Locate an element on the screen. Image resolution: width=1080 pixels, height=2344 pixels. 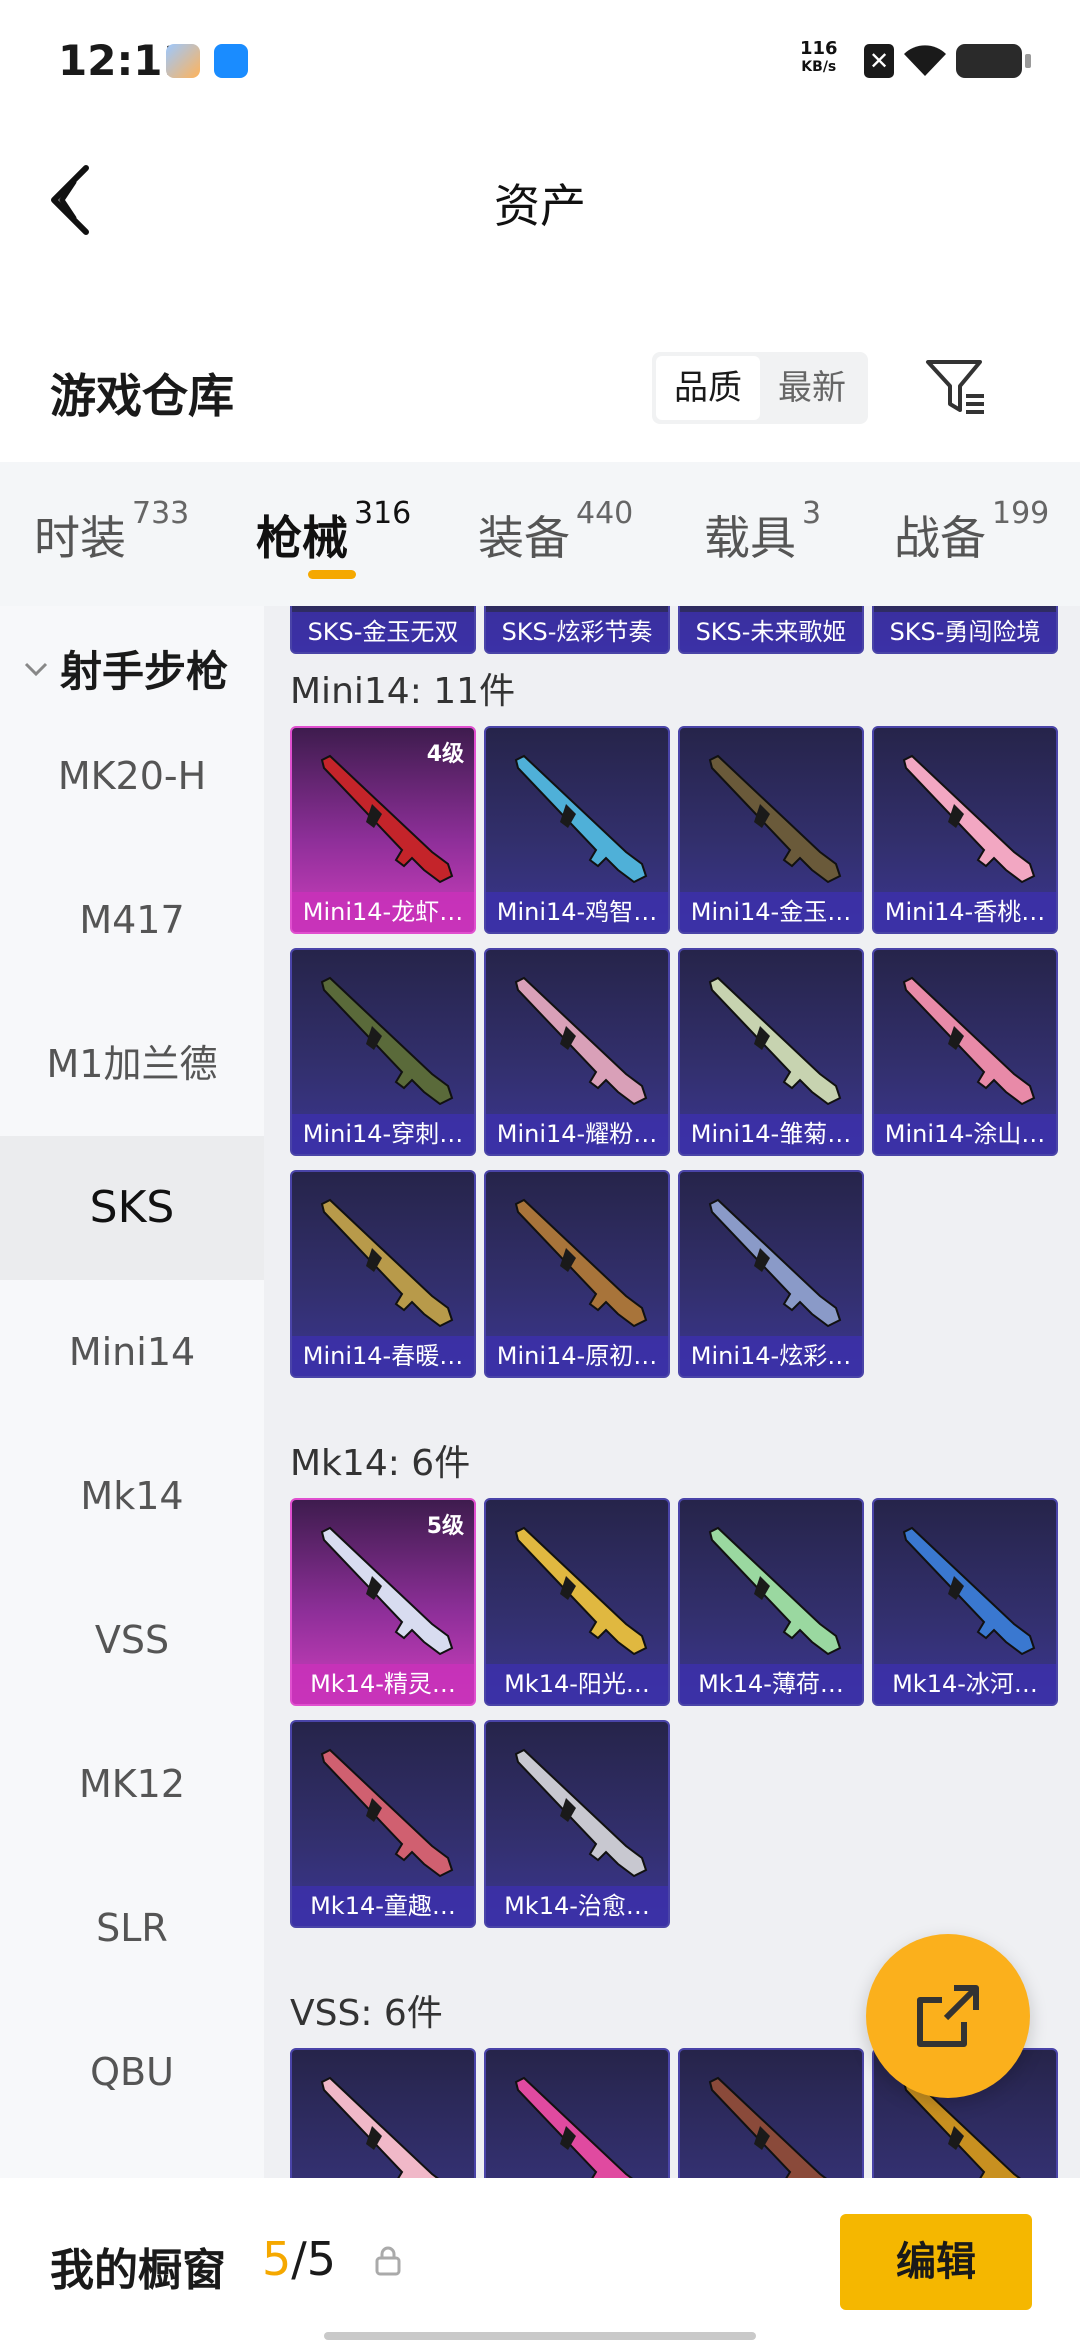
sidebar-group-marksman: 射手步枪 is located at coordinates (125, 668).